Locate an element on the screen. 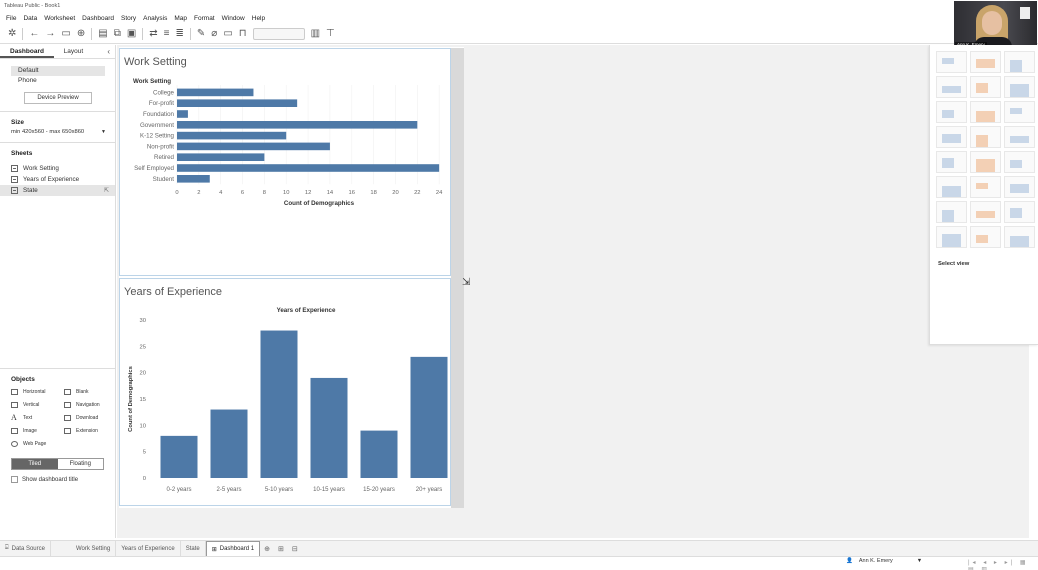  object-navigation: Navigation is located at coordinates (90, 405).